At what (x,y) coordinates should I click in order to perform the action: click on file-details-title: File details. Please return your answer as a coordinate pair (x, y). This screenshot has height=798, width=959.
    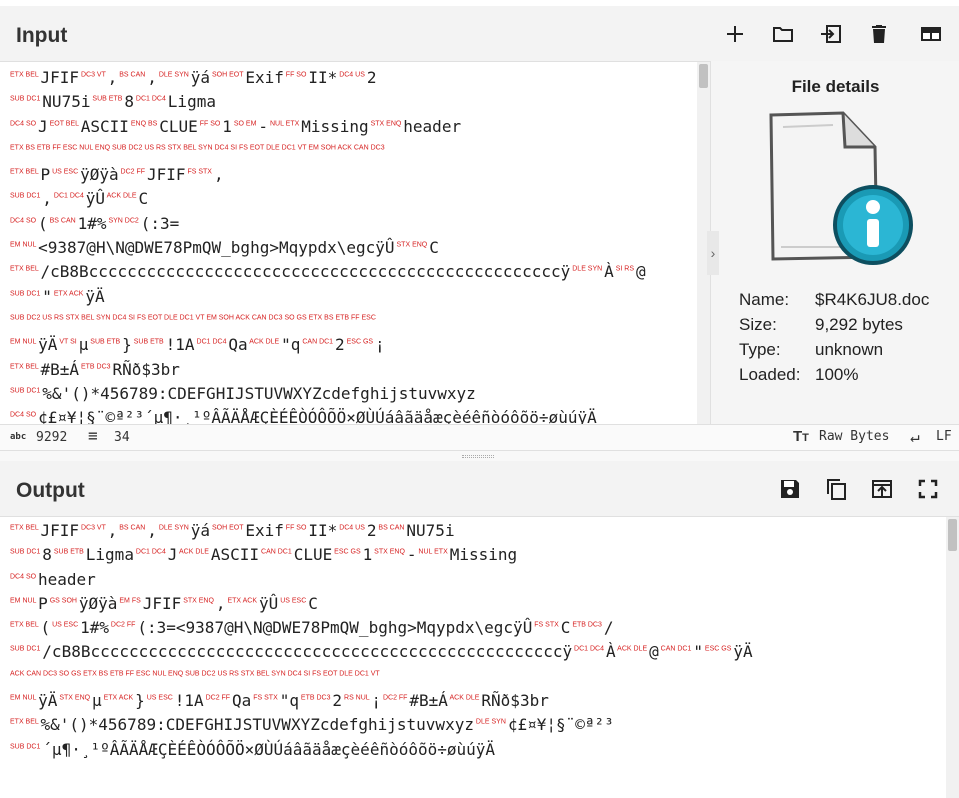
    Looking at the image, I should click on (835, 86).